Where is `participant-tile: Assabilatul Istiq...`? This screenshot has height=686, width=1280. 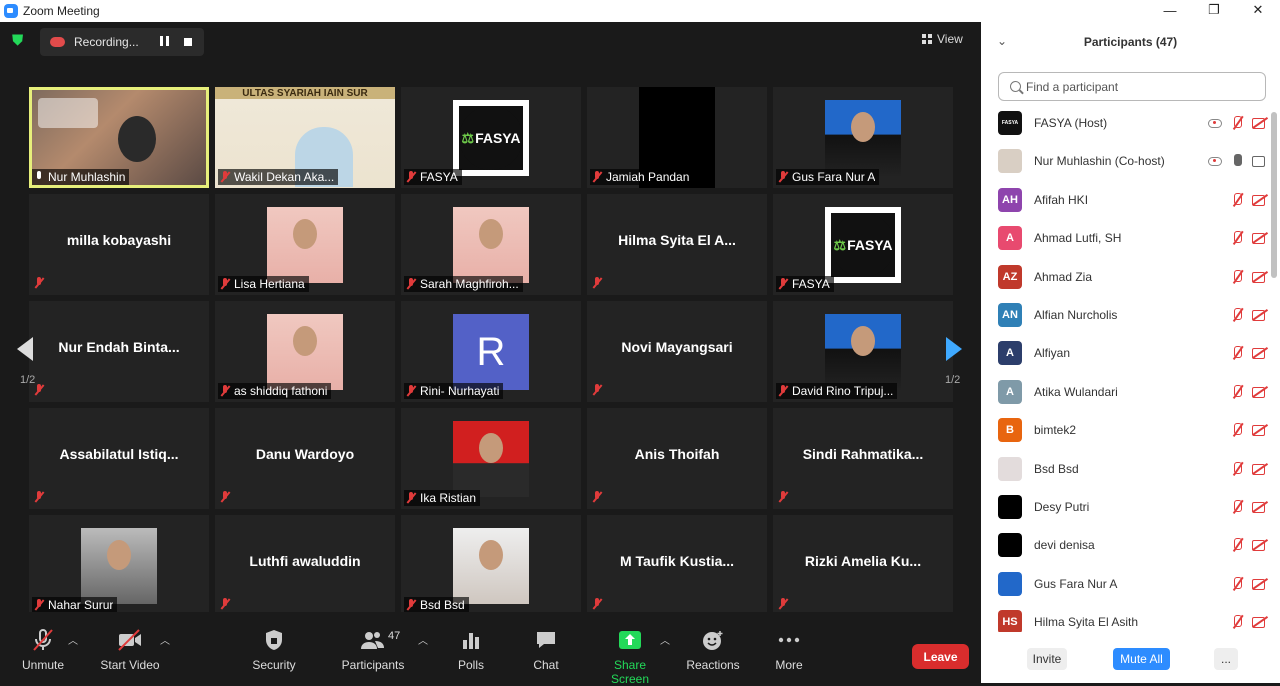
participant-tile: Assabilatul Istiq... is located at coordinates (119, 458).